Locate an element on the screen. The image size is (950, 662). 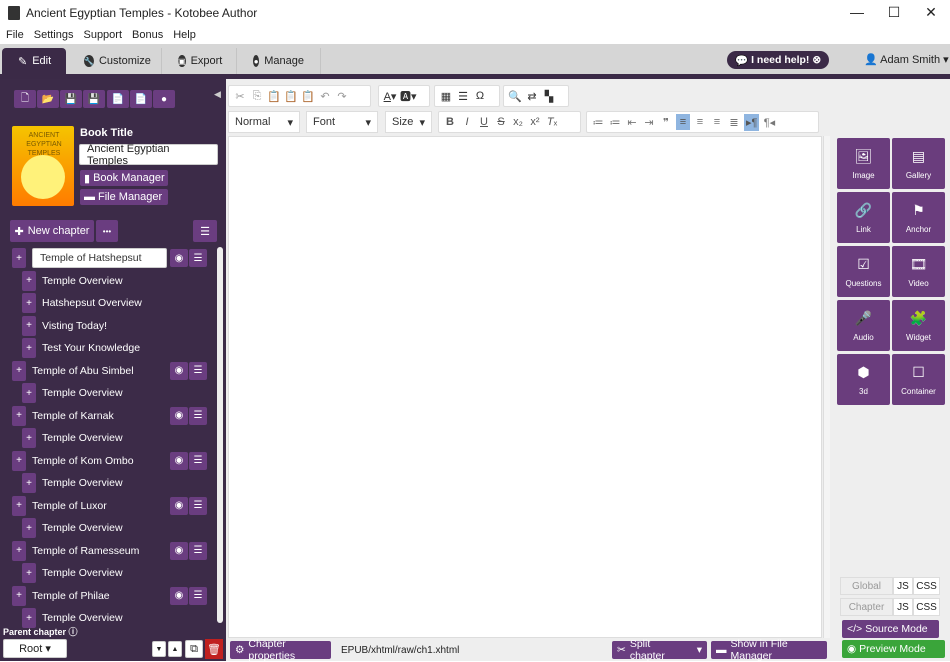
bg-color-icon: 🅰▾ is located at coordinates (408, 96).